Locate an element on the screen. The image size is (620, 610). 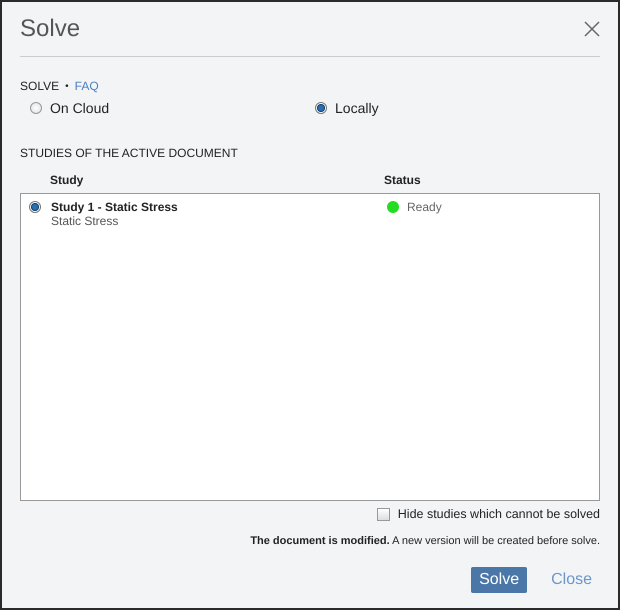
faq-link: FAQ is located at coordinates (86, 86).